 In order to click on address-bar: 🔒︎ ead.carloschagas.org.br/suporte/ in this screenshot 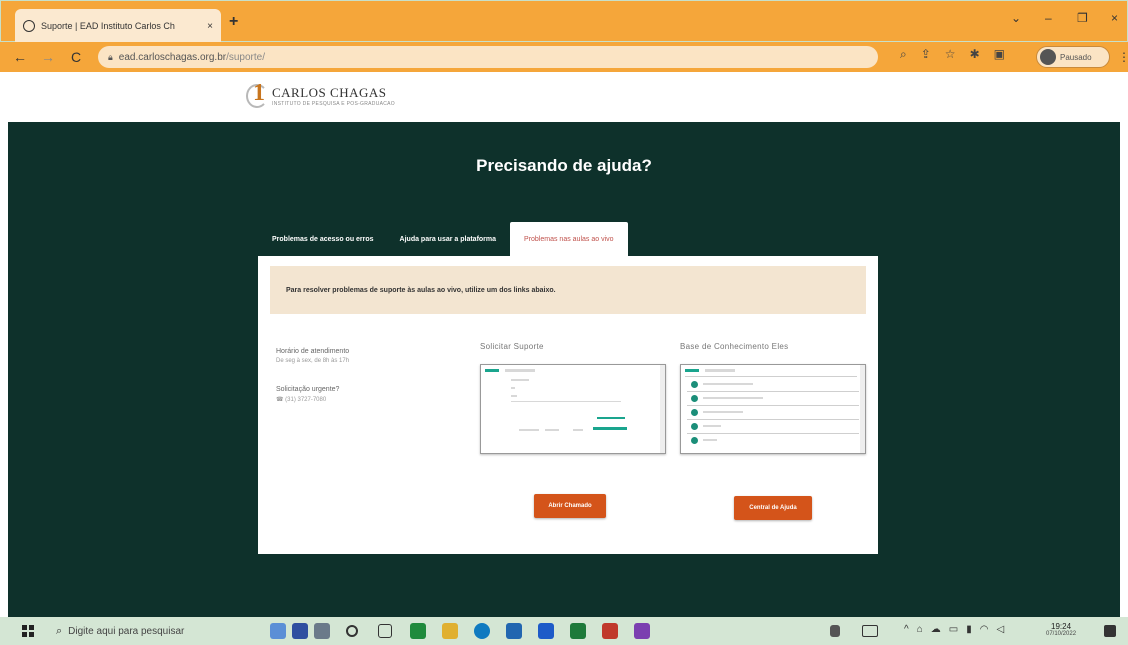, I will do `click(488, 57)`.